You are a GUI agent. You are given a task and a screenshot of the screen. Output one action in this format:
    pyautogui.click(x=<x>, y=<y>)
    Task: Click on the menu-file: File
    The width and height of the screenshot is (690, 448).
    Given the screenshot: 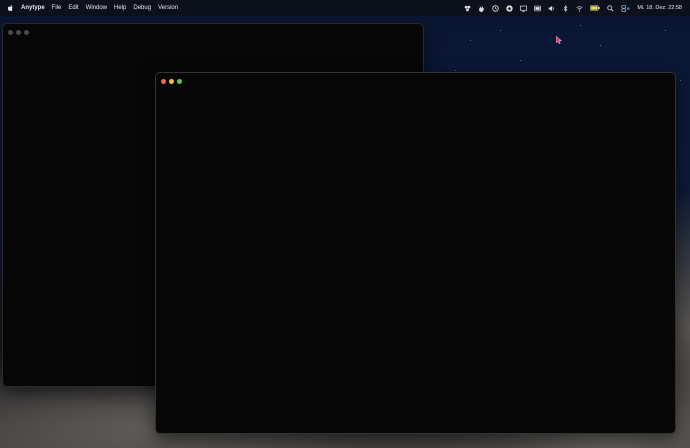 What is the action you would take?
    pyautogui.click(x=57, y=8)
    